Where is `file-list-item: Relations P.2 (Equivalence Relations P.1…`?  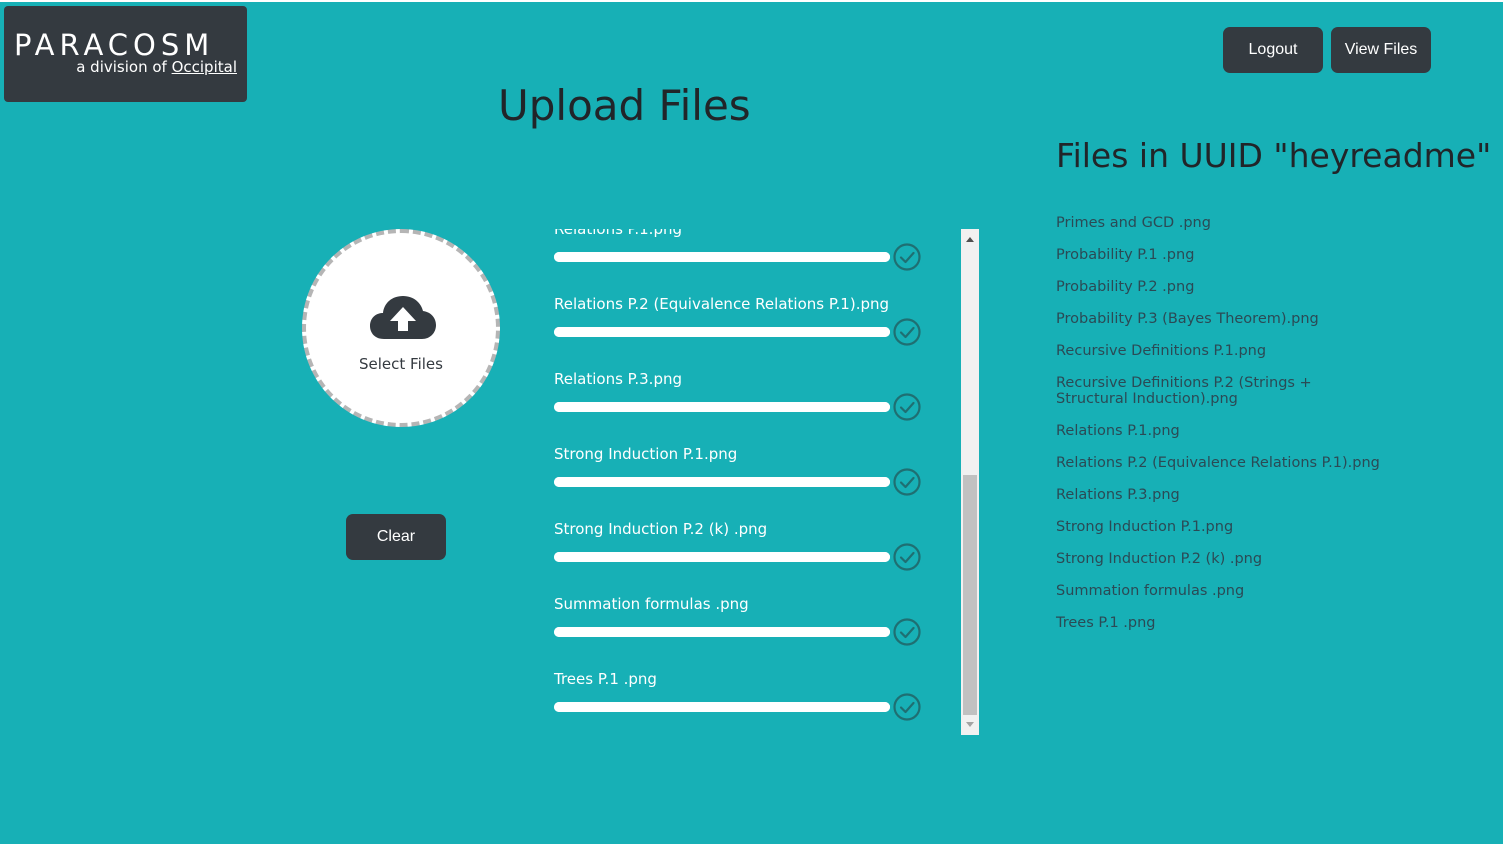 file-list-item: Relations P.2 (Equivalence Relations P.1… is located at coordinates (1218, 463).